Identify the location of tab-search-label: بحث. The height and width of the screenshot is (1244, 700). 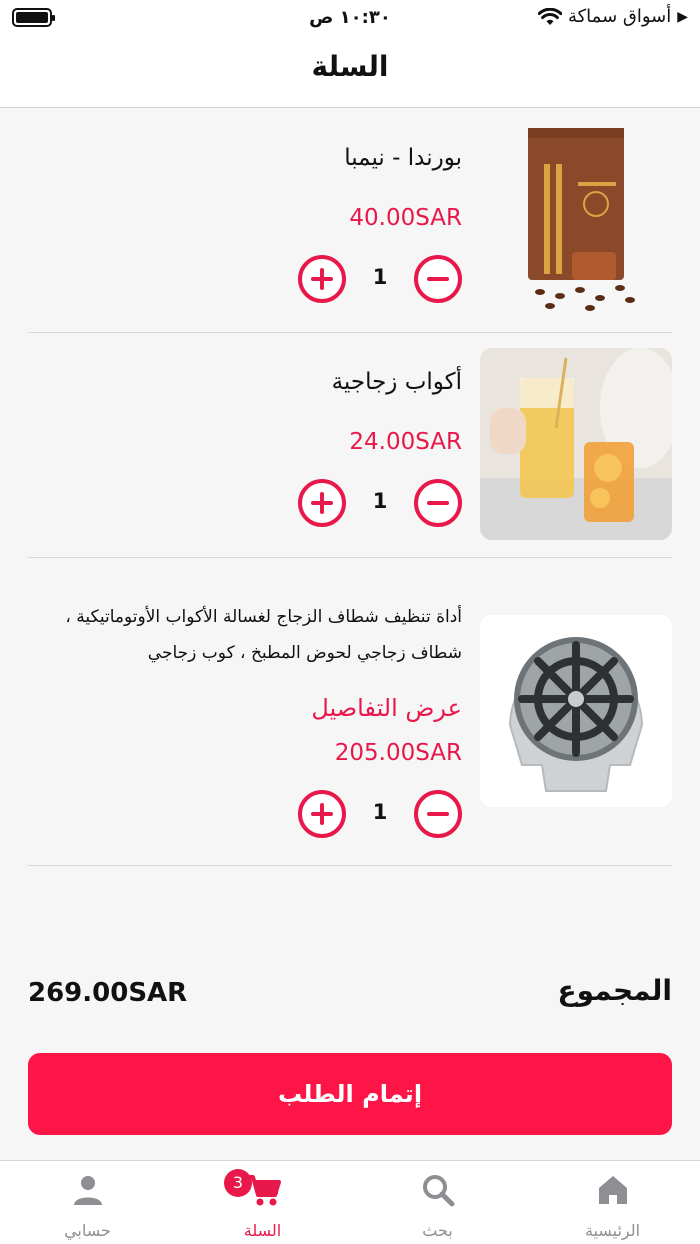
(437, 1230).